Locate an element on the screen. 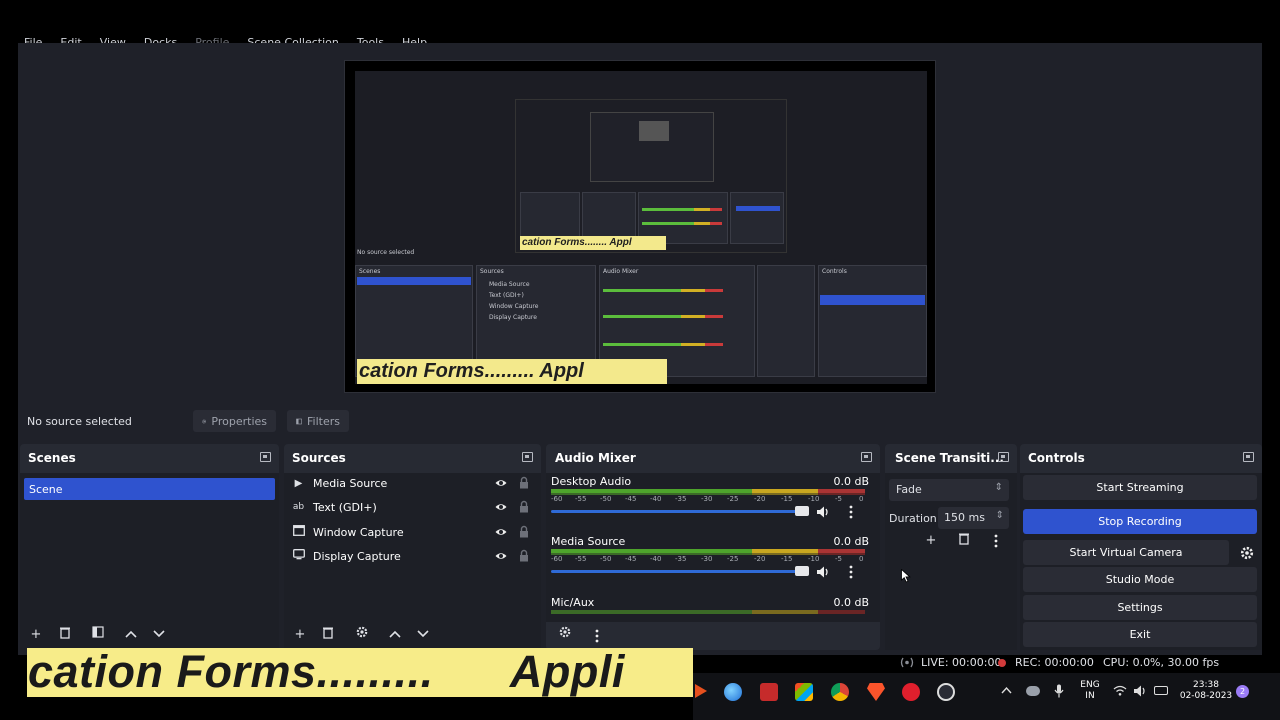 The width and height of the screenshot is (1280, 720). mixer-channel-mic: Mic/Aux 0.0 dB is located at coordinates (710, 609).